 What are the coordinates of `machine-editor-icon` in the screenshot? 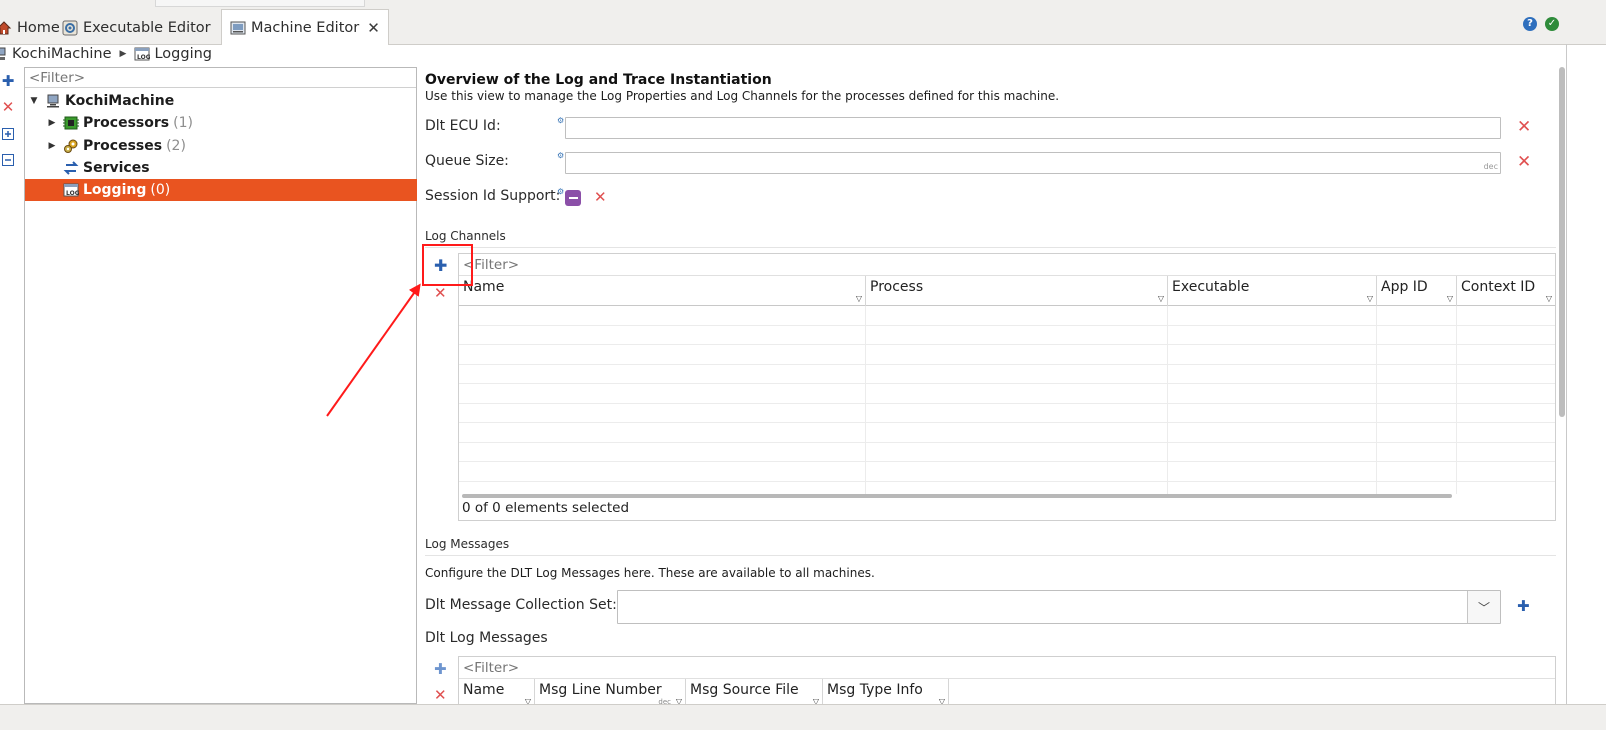 It's located at (238, 28).